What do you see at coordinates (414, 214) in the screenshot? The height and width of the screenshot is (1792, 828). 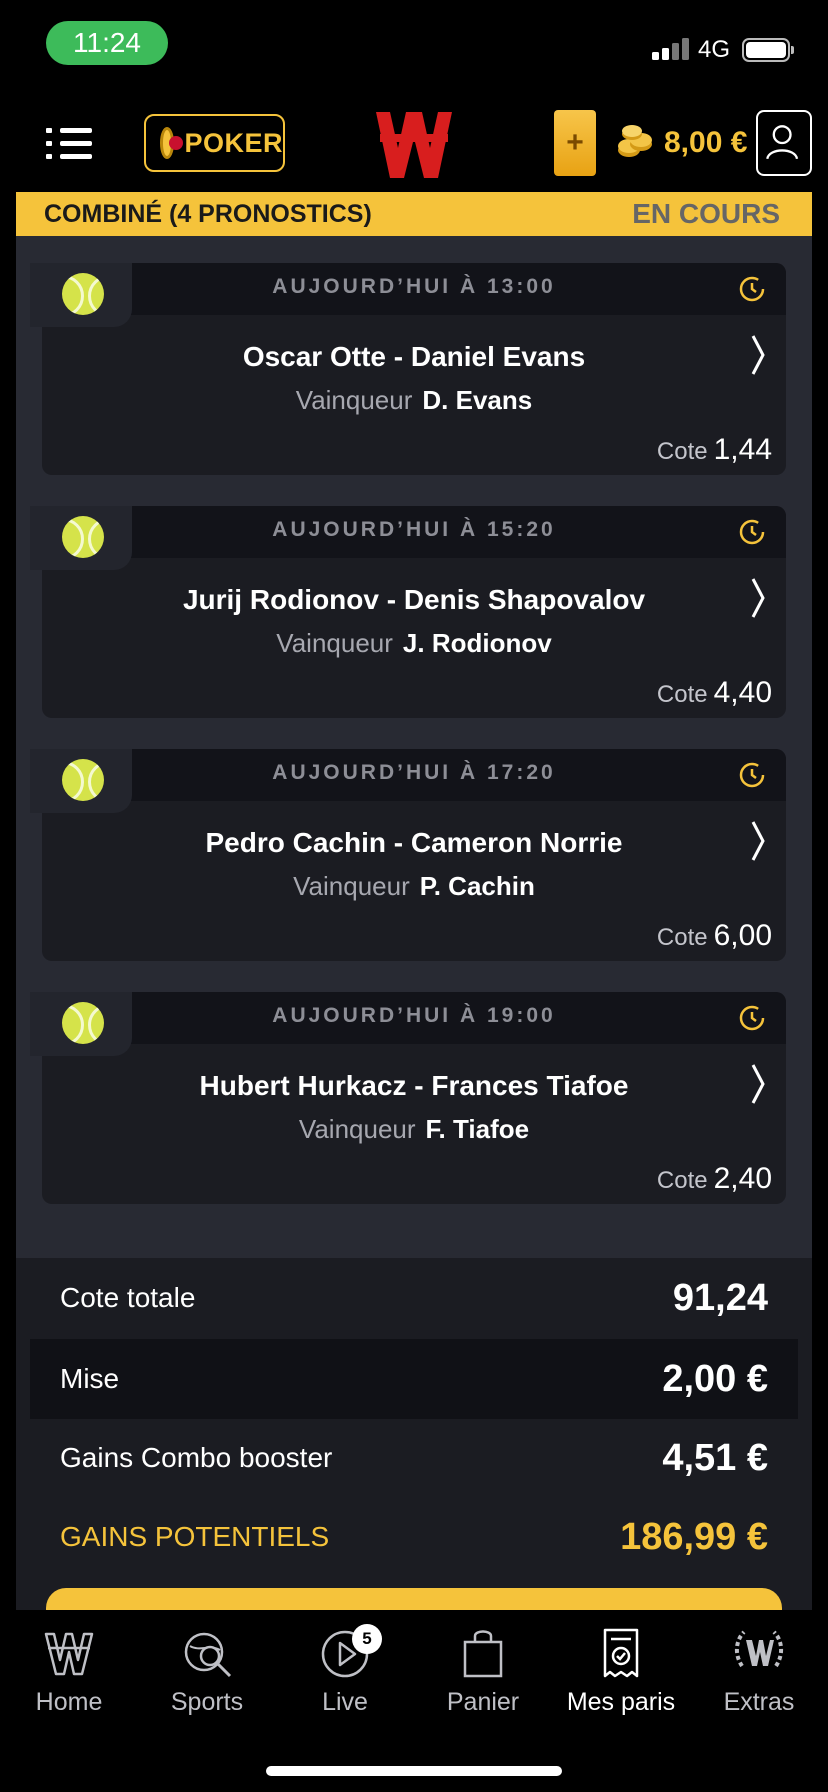 I see `bet-banner: COMBINÉ (4 PRONOSTICS) EN COURS` at bounding box center [414, 214].